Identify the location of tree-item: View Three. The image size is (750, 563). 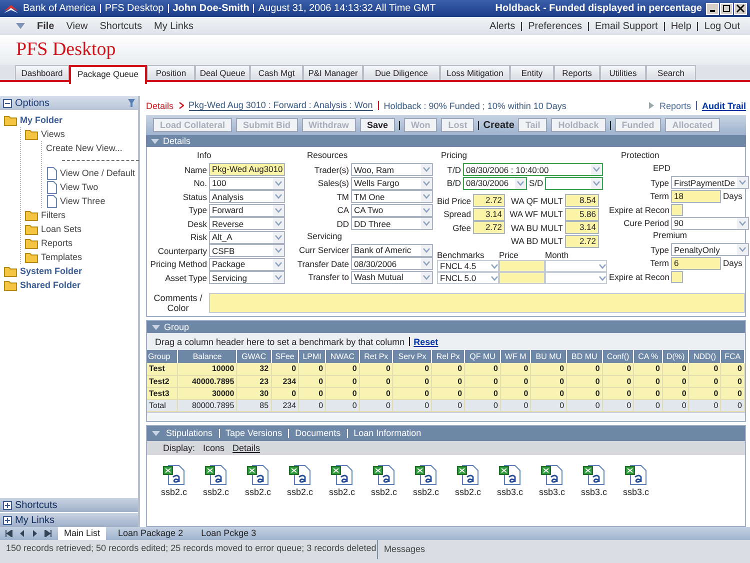
(83, 201).